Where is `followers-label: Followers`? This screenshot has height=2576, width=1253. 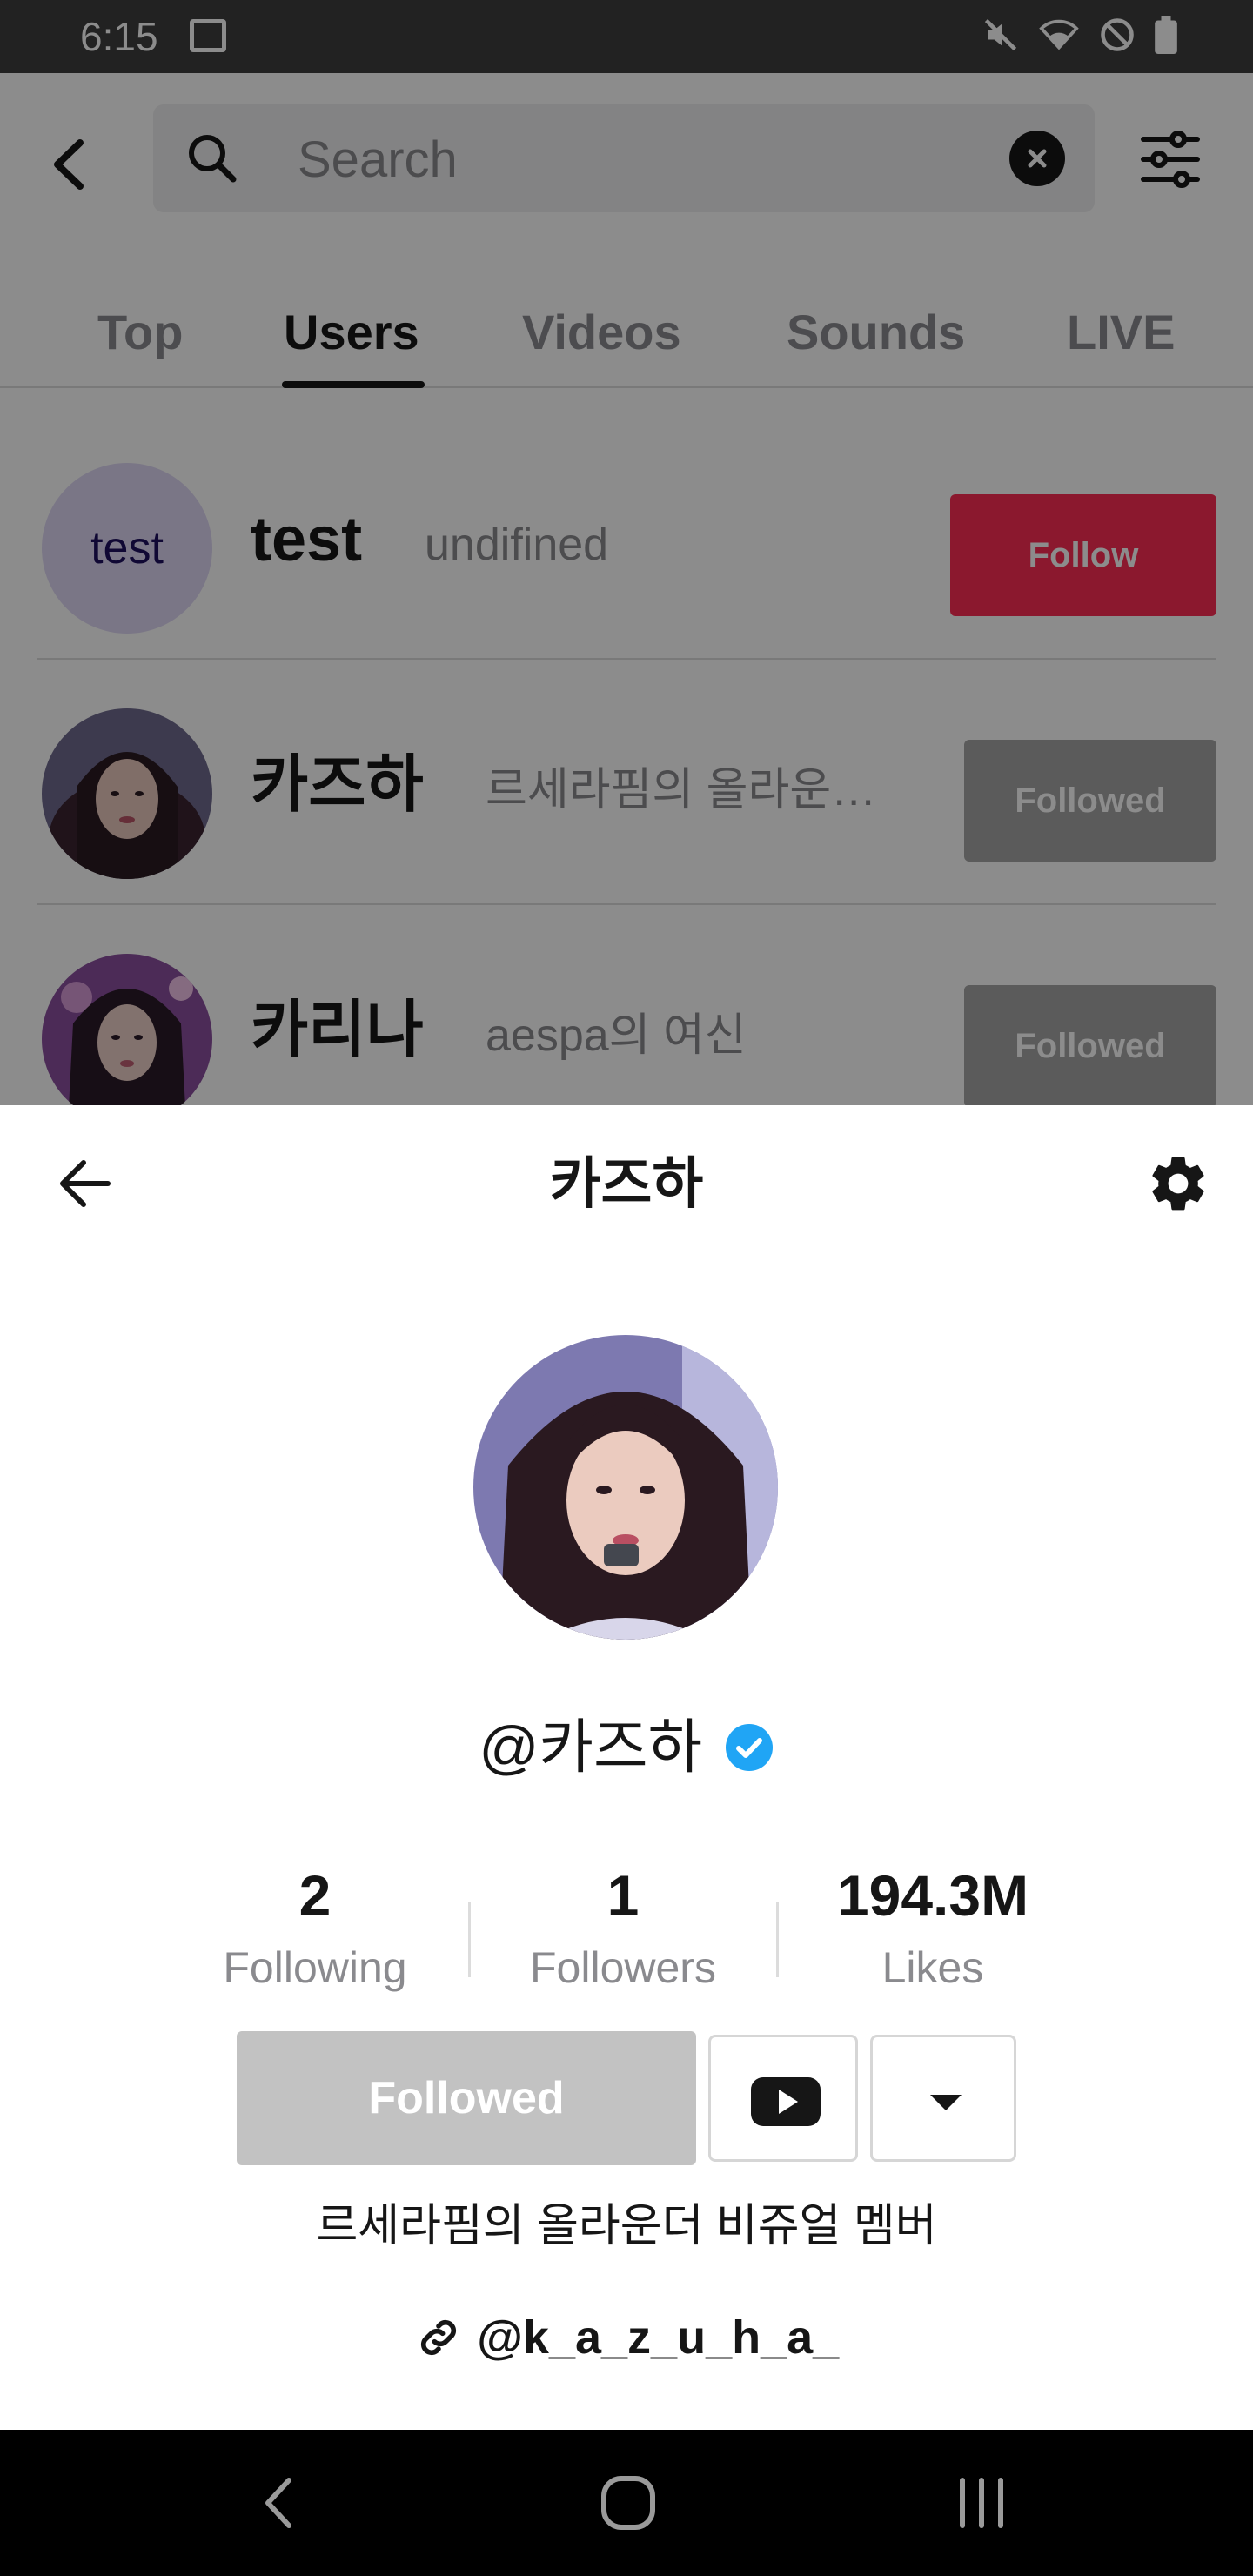
followers-label: Followers is located at coordinates (623, 1967).